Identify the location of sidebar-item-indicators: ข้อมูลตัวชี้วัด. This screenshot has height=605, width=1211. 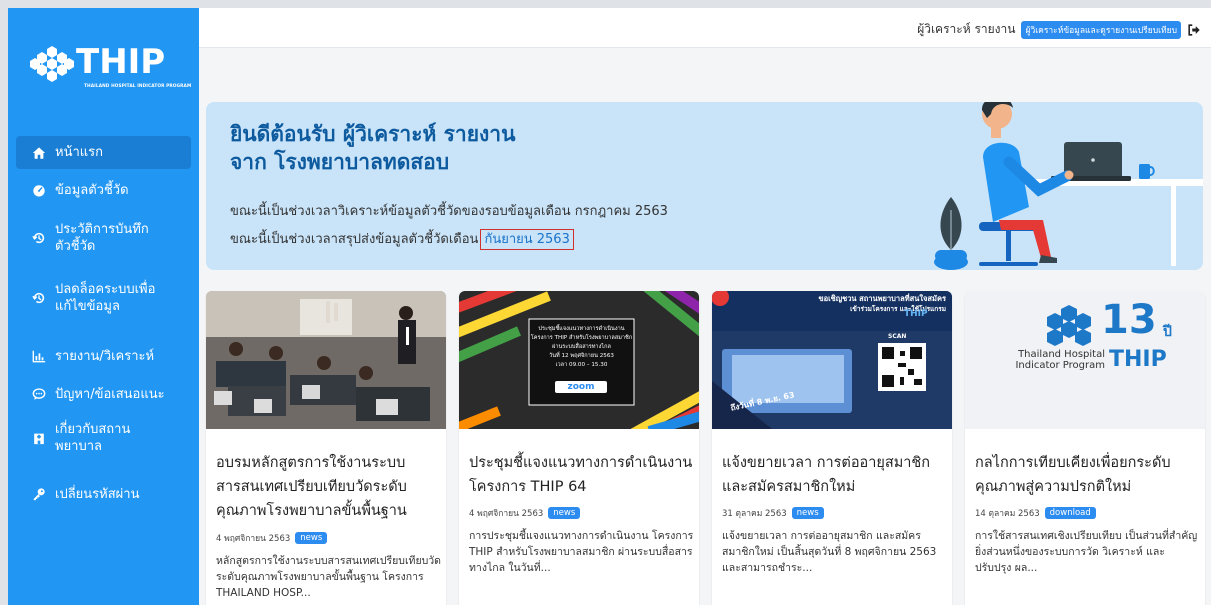
(103, 190).